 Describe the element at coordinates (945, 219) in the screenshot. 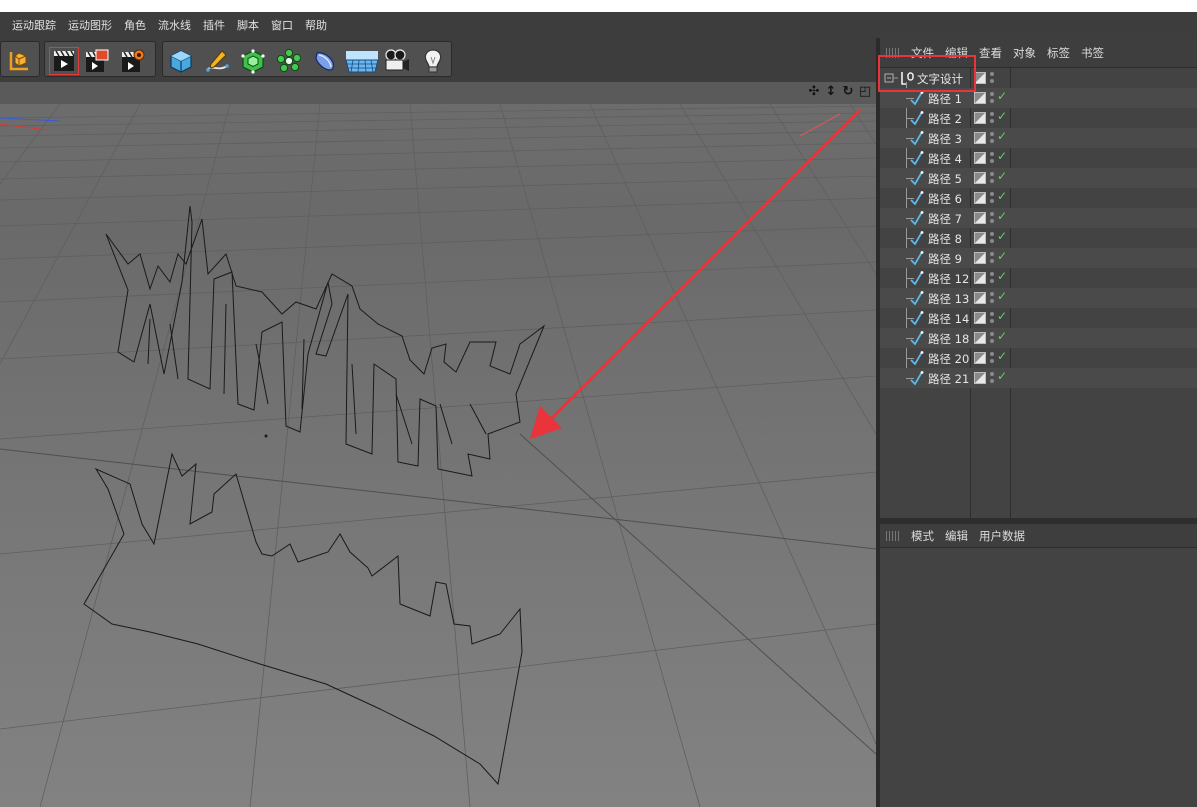

I see `tree-label: 路径 7` at that location.